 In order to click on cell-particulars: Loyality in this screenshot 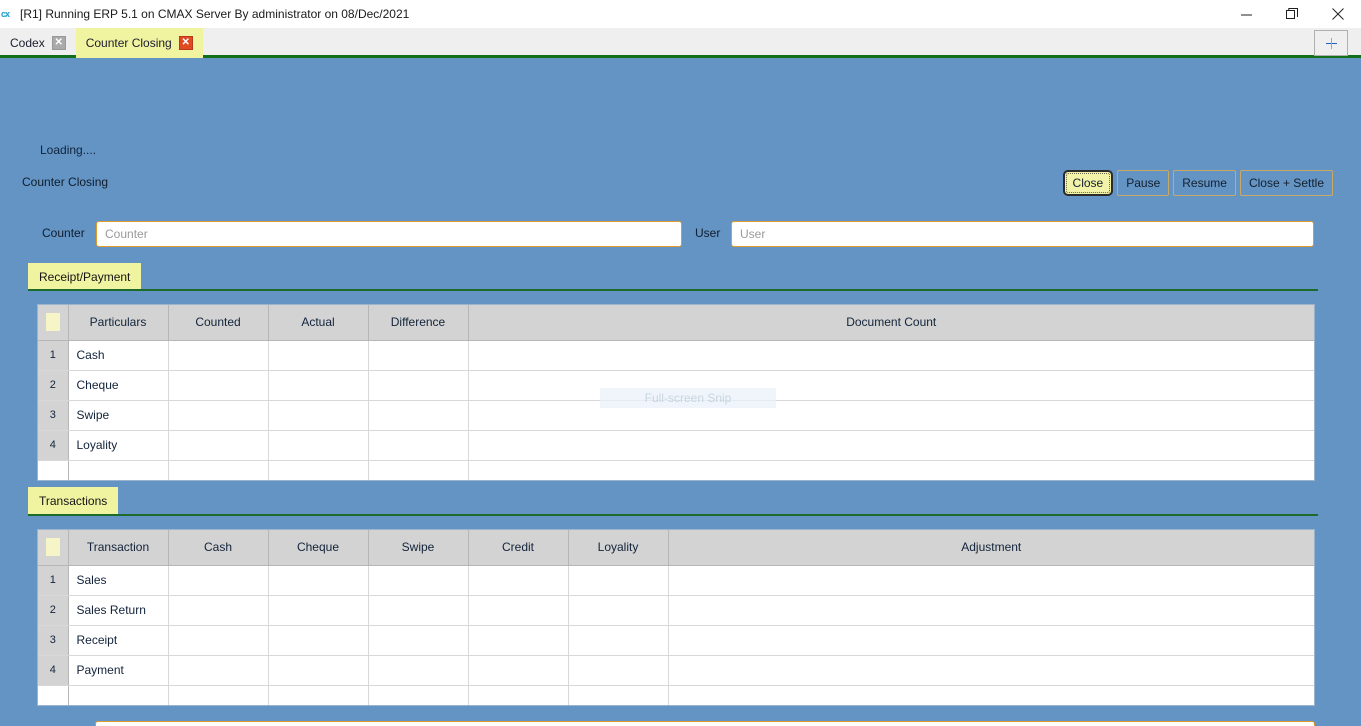, I will do `click(118, 445)`.